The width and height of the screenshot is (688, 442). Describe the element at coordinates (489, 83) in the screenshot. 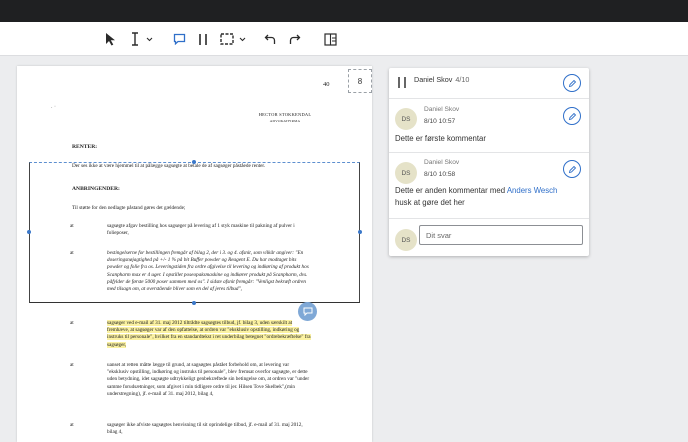

I see `comments-panel-header: Daniel Skov 4/10` at that location.